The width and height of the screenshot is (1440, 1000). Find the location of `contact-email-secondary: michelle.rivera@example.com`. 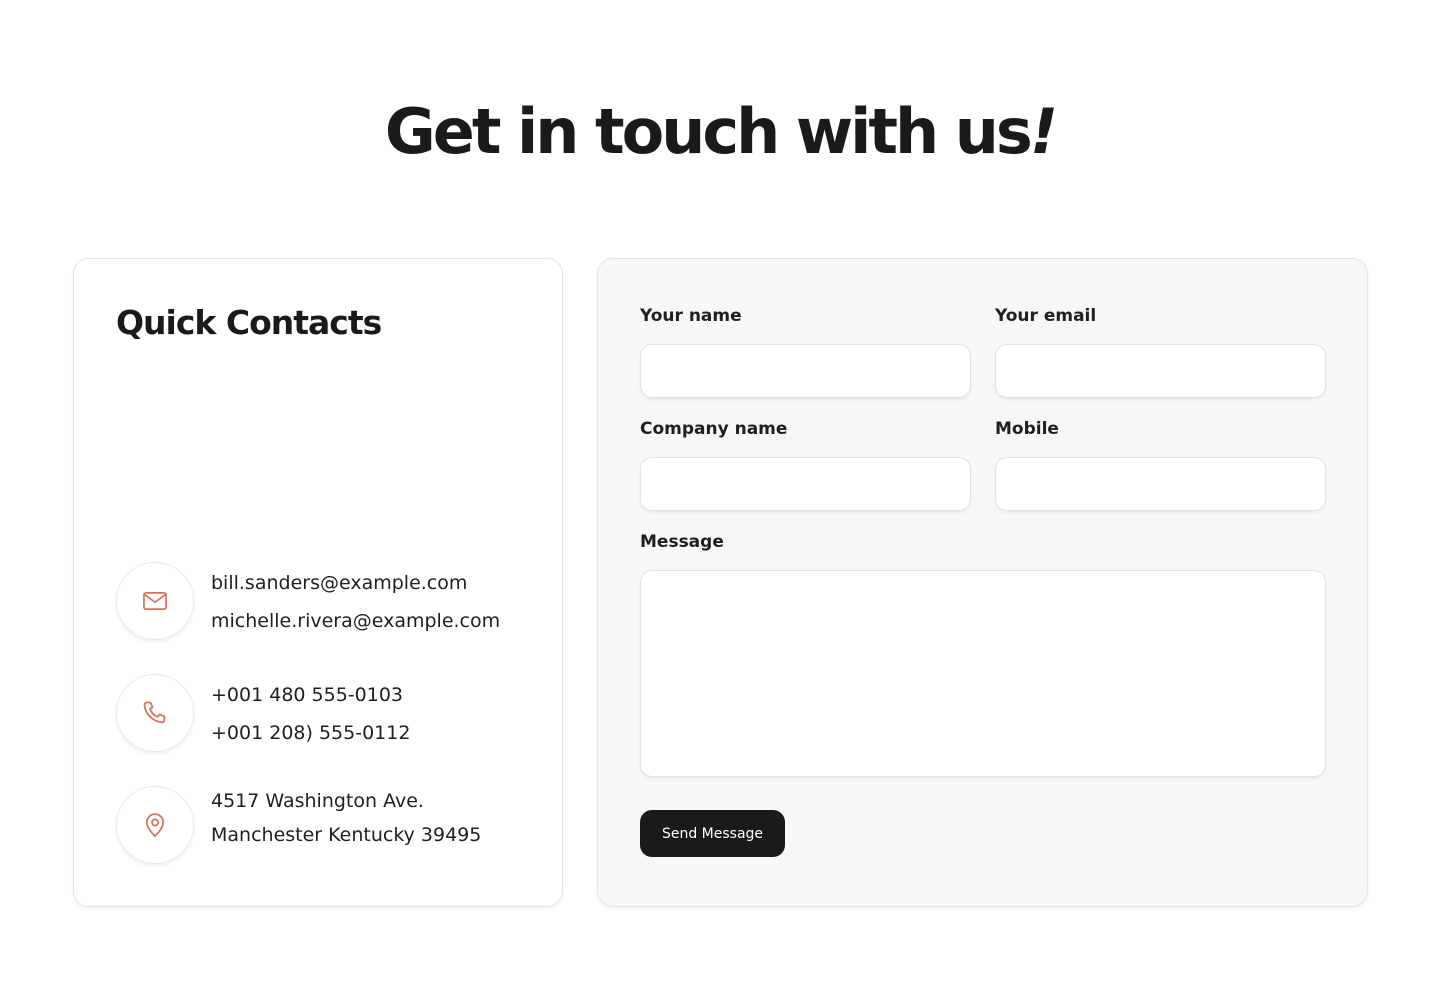

contact-email-secondary: michelle.rivera@example.com is located at coordinates (355, 621).